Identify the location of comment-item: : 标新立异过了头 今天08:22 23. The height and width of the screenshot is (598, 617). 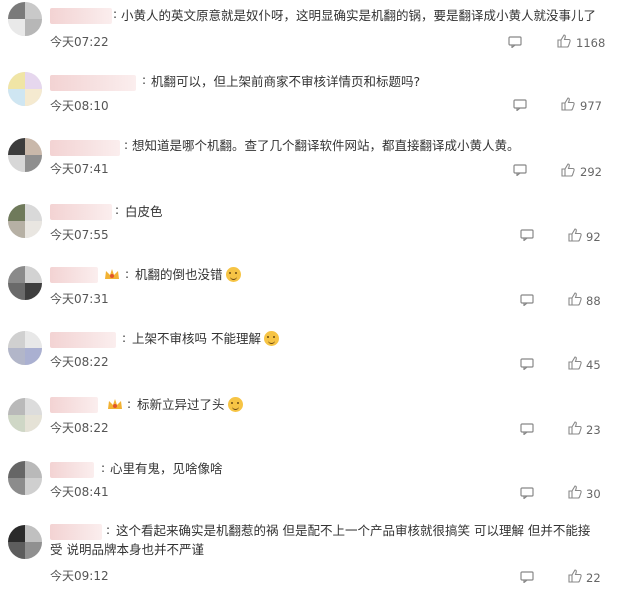
(308, 421).